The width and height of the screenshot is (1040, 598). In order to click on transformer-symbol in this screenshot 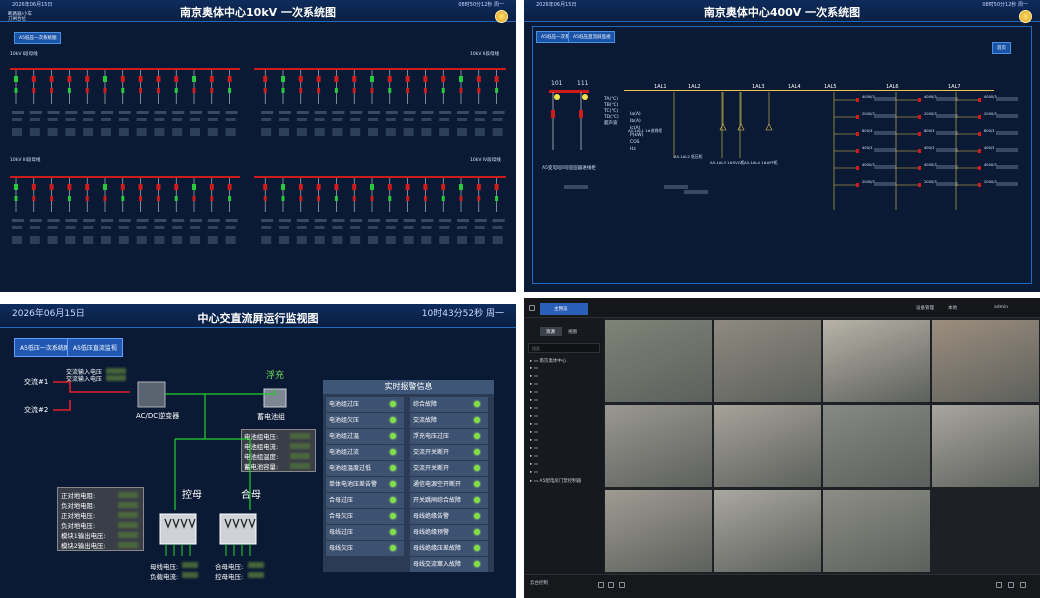, I will do `click(723, 127)`.